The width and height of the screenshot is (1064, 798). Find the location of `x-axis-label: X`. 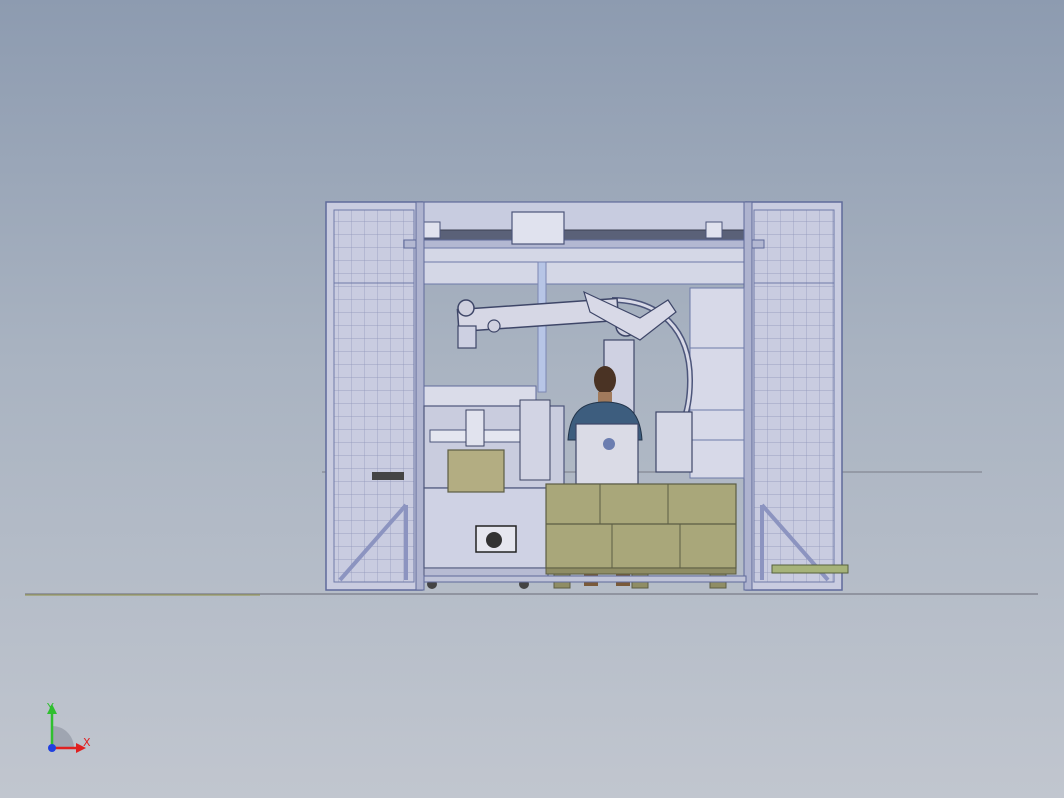

x-axis-label: X is located at coordinates (87, 742).